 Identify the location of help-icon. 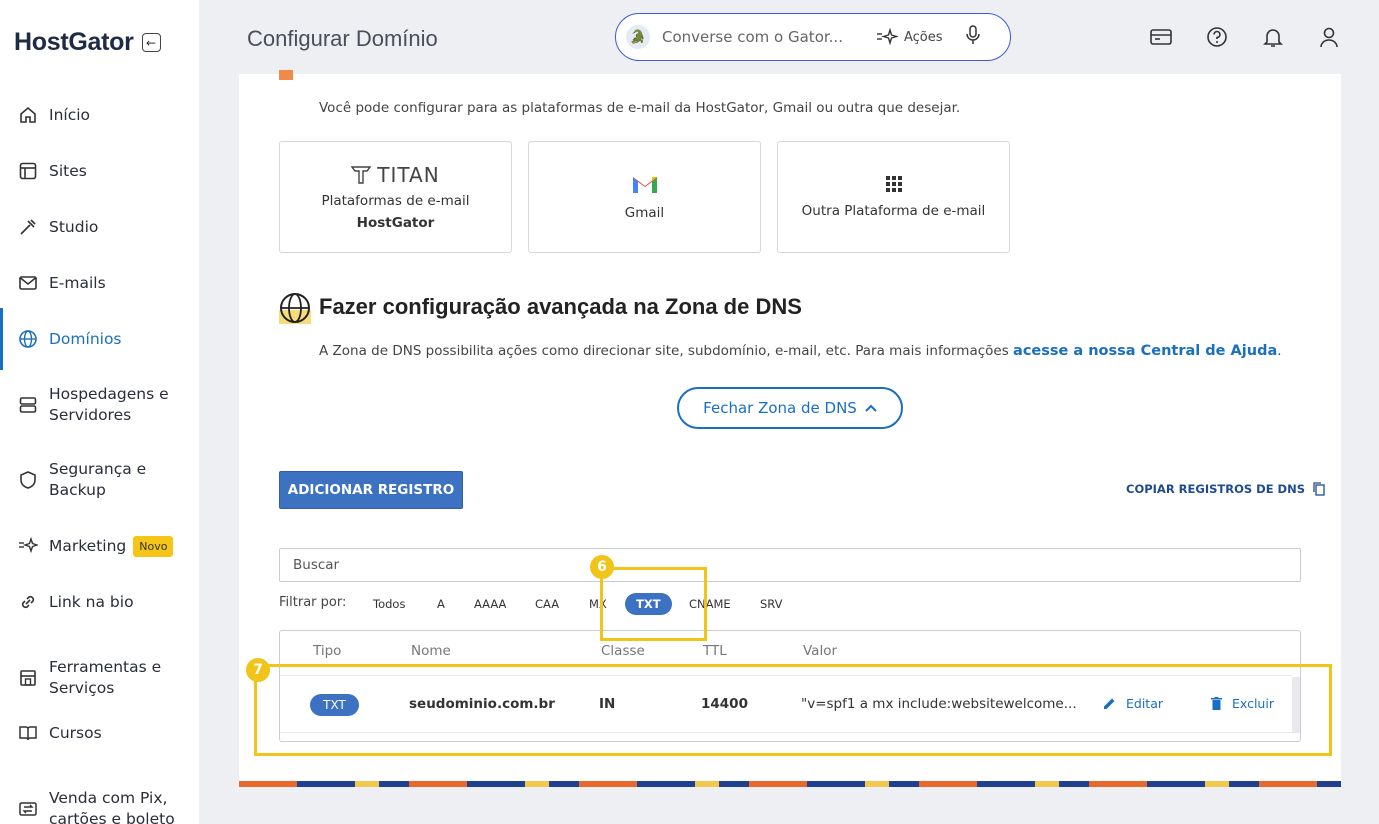
(1217, 37).